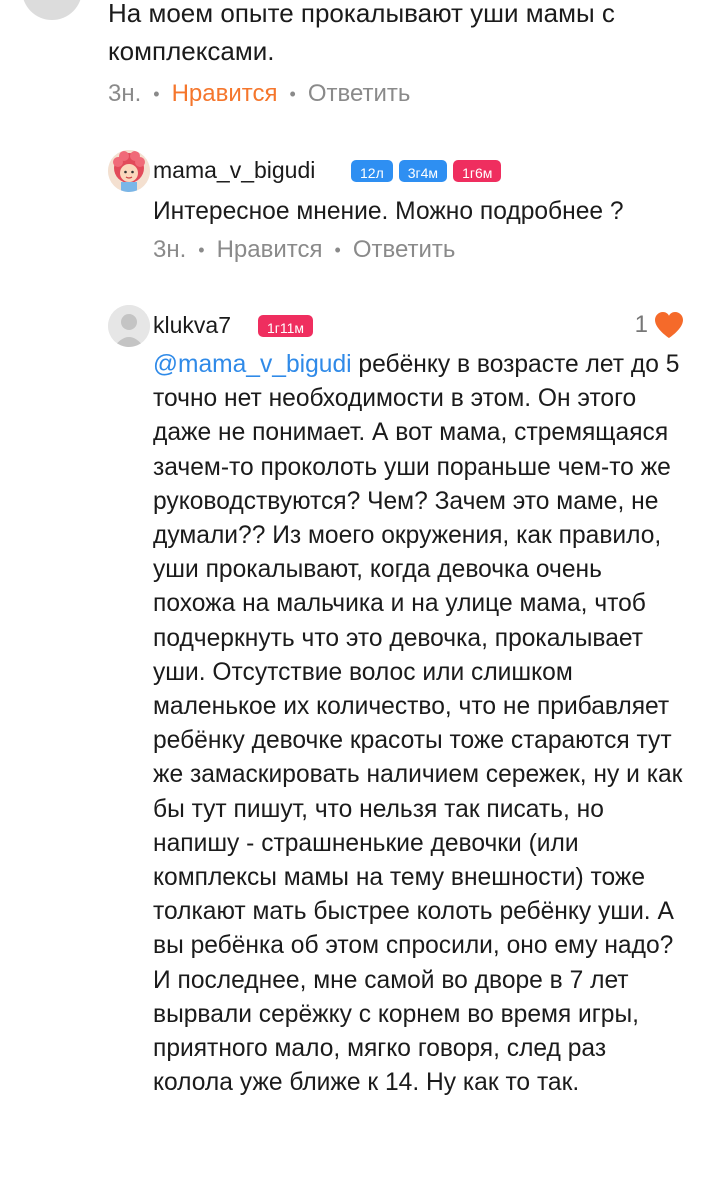  I want to click on badge-row: 1г11м, so click(286, 326).